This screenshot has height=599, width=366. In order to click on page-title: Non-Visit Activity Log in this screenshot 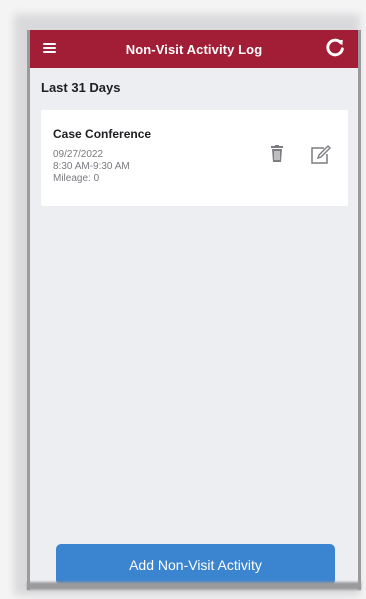, I will do `click(194, 49)`.